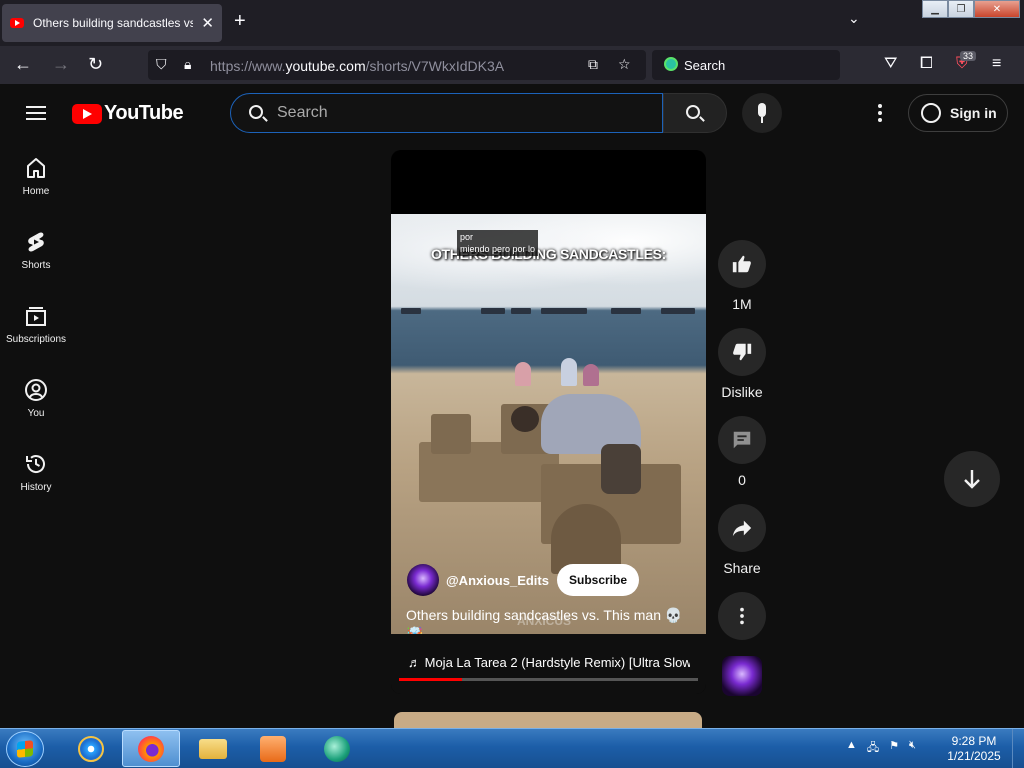 The image size is (1024, 768). Describe the element at coordinates (36, 464) in the screenshot. I see `history-icon` at that location.